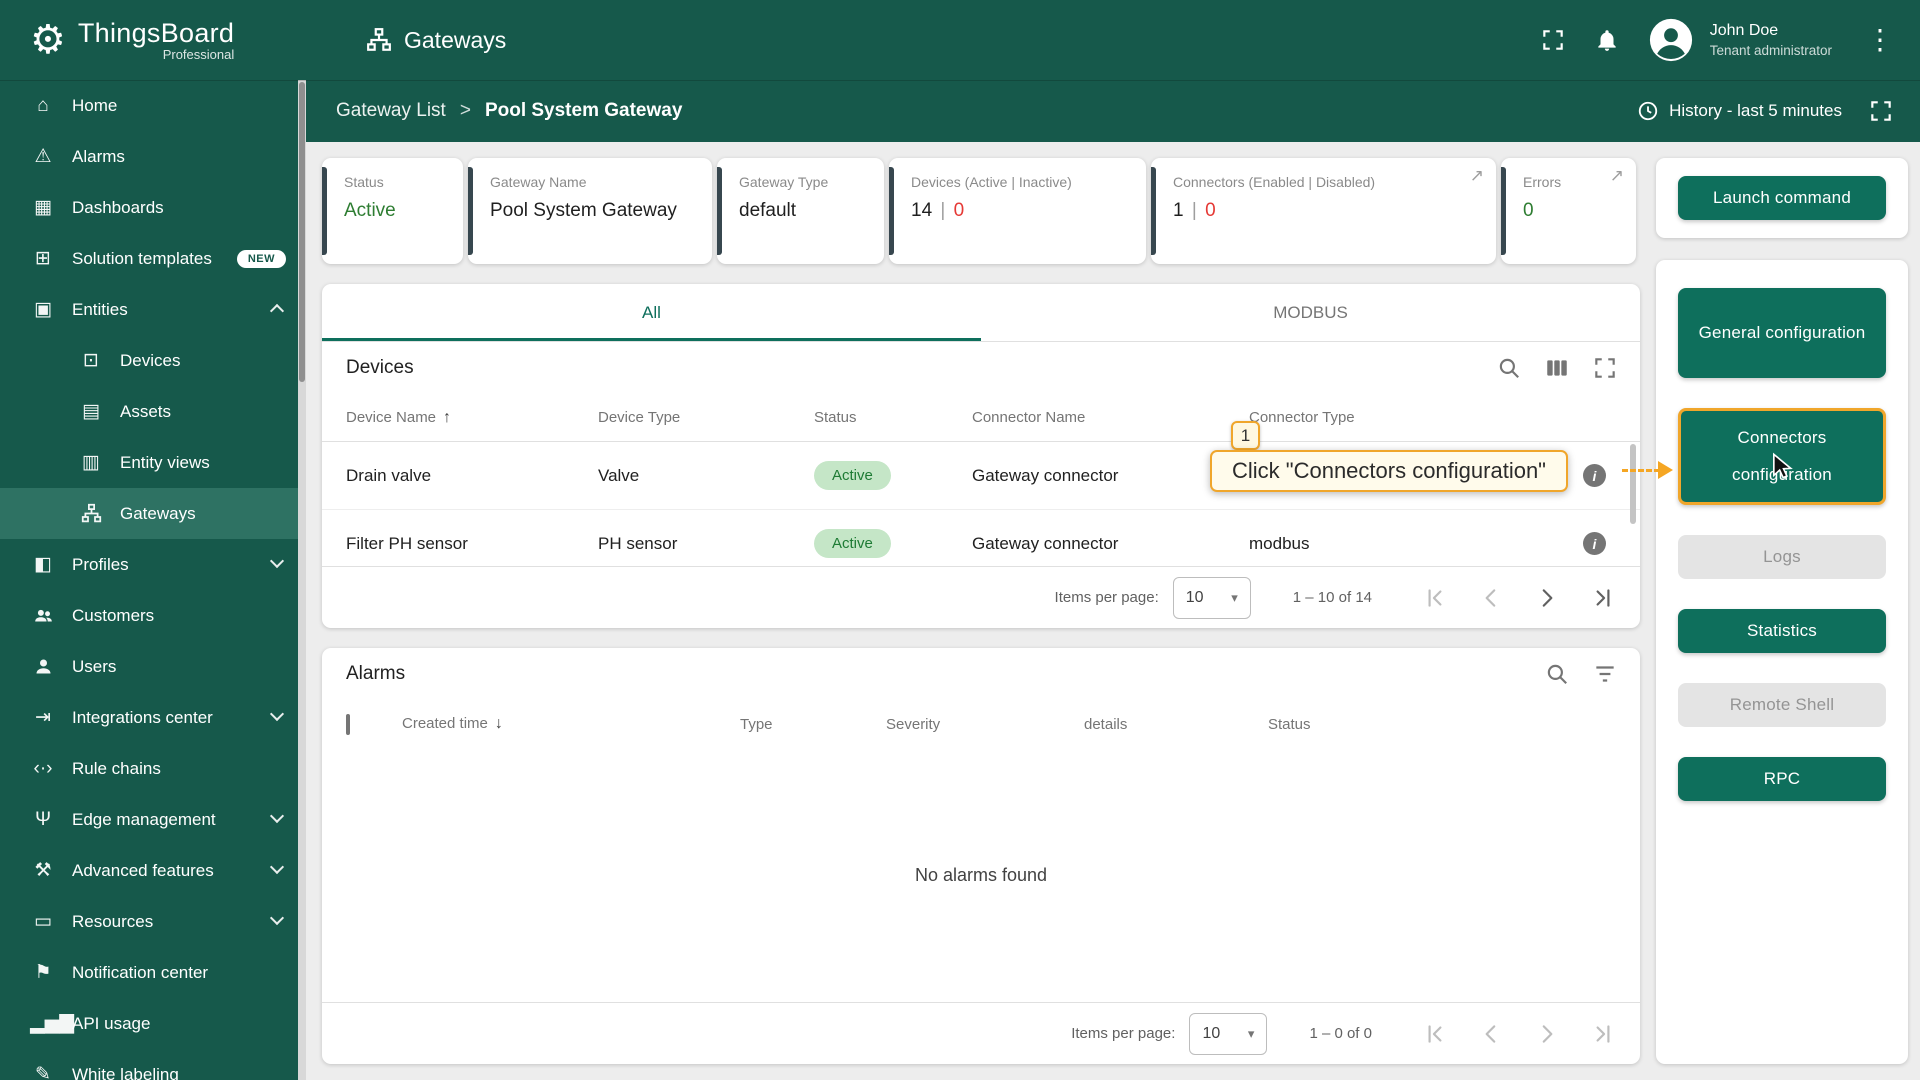  What do you see at coordinates (153, 564) in the screenshot?
I see `sidebar-item-profiles: ◧ Profiles` at bounding box center [153, 564].